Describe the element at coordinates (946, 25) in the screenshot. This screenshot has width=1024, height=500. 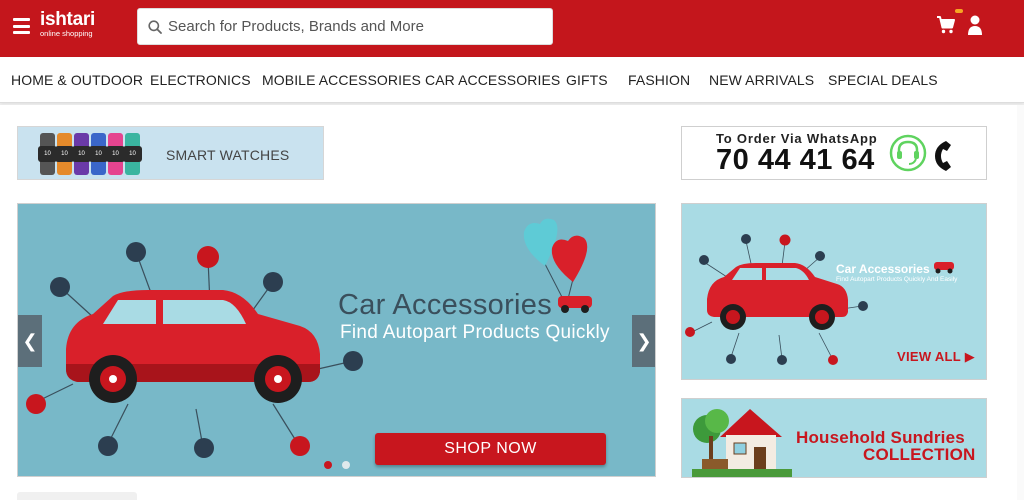
I see `cart-icon` at that location.